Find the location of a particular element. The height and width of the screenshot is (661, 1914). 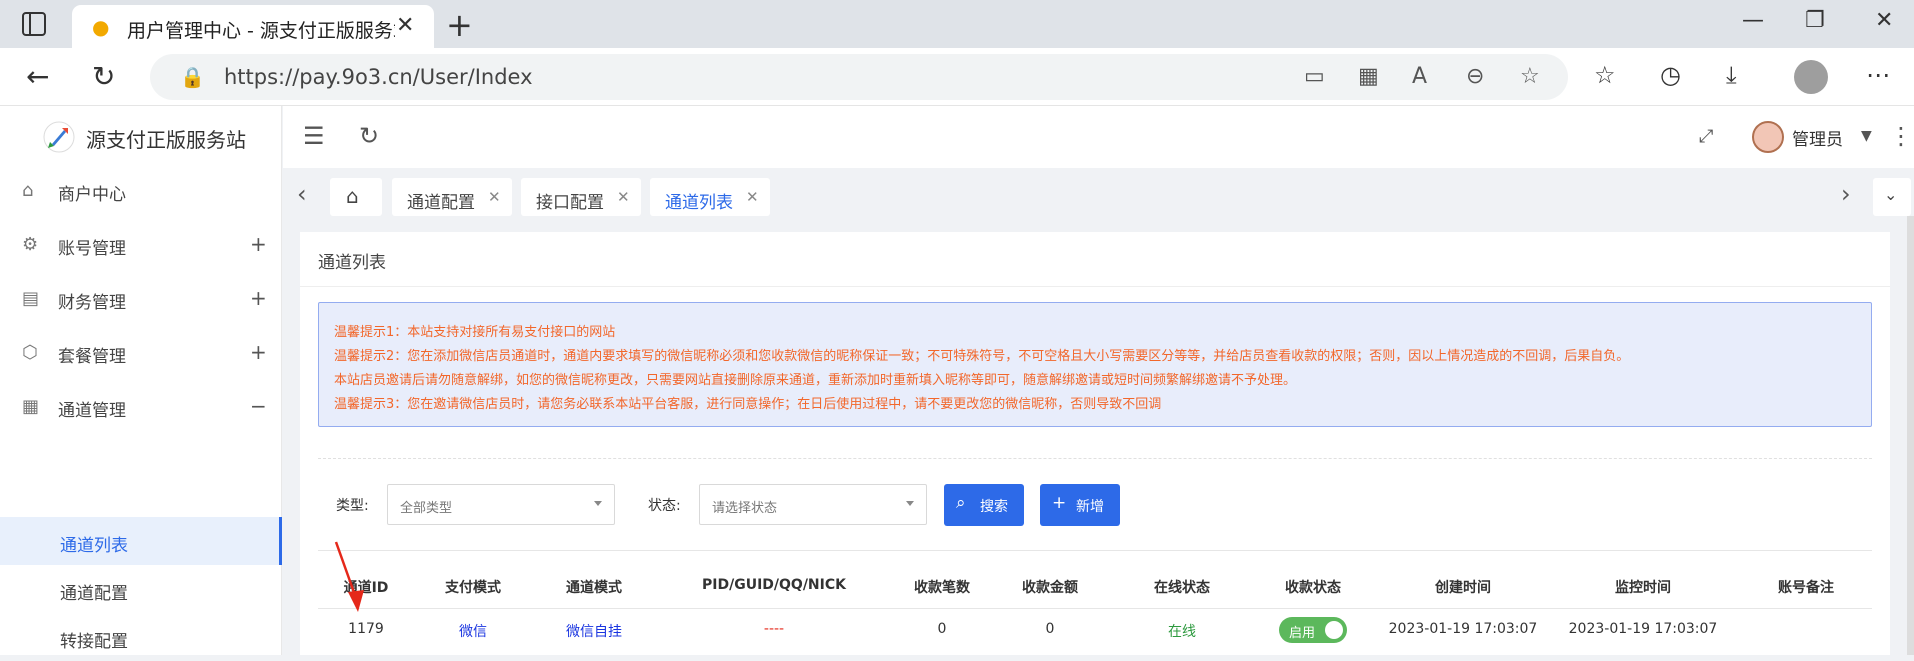

url-text: https://pay.9o3.cn/User/Index is located at coordinates (378, 77).